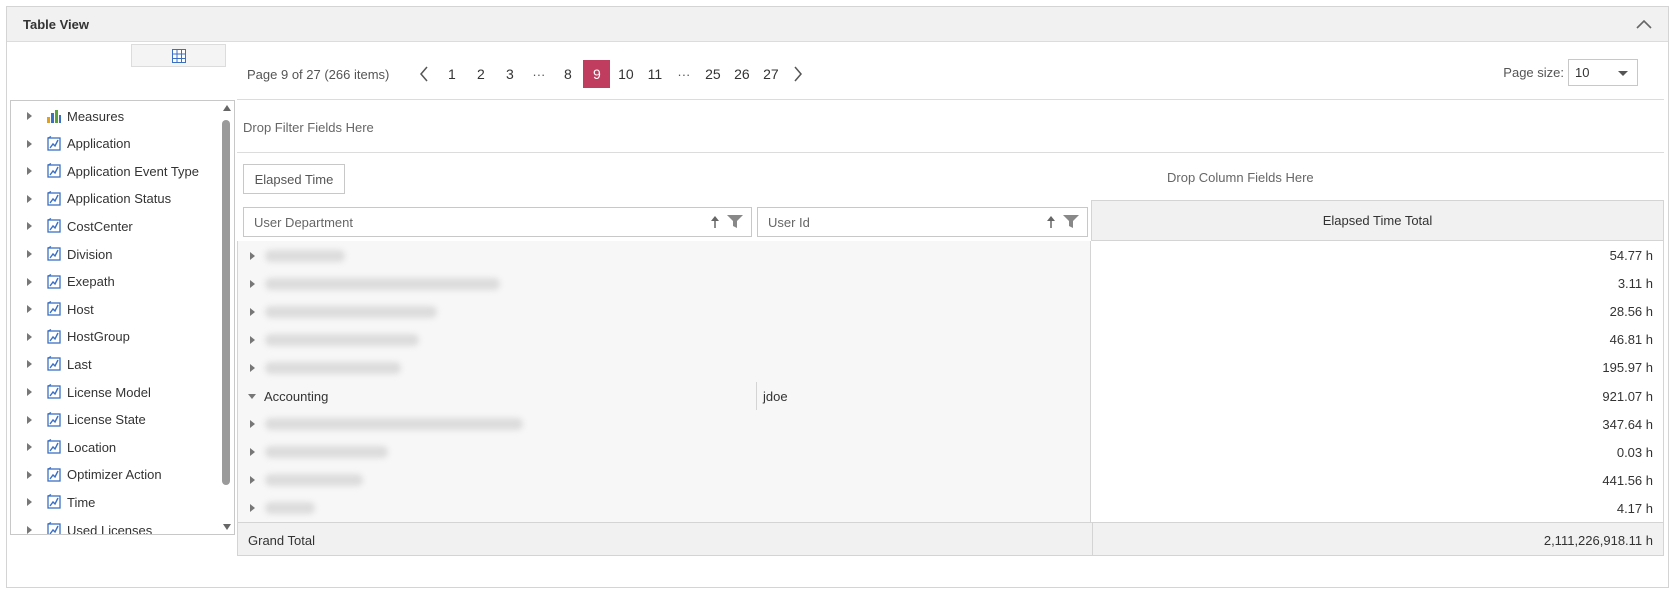 The height and width of the screenshot is (593, 1677). What do you see at coordinates (1603, 72) in the screenshot?
I see `page-size-select: 10` at bounding box center [1603, 72].